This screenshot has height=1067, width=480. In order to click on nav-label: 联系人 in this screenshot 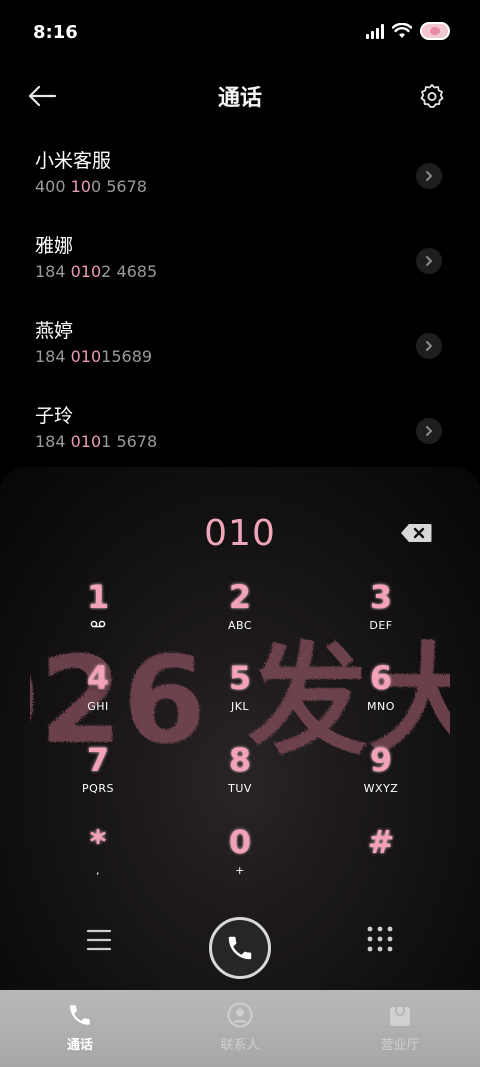, I will do `click(240, 1045)`.